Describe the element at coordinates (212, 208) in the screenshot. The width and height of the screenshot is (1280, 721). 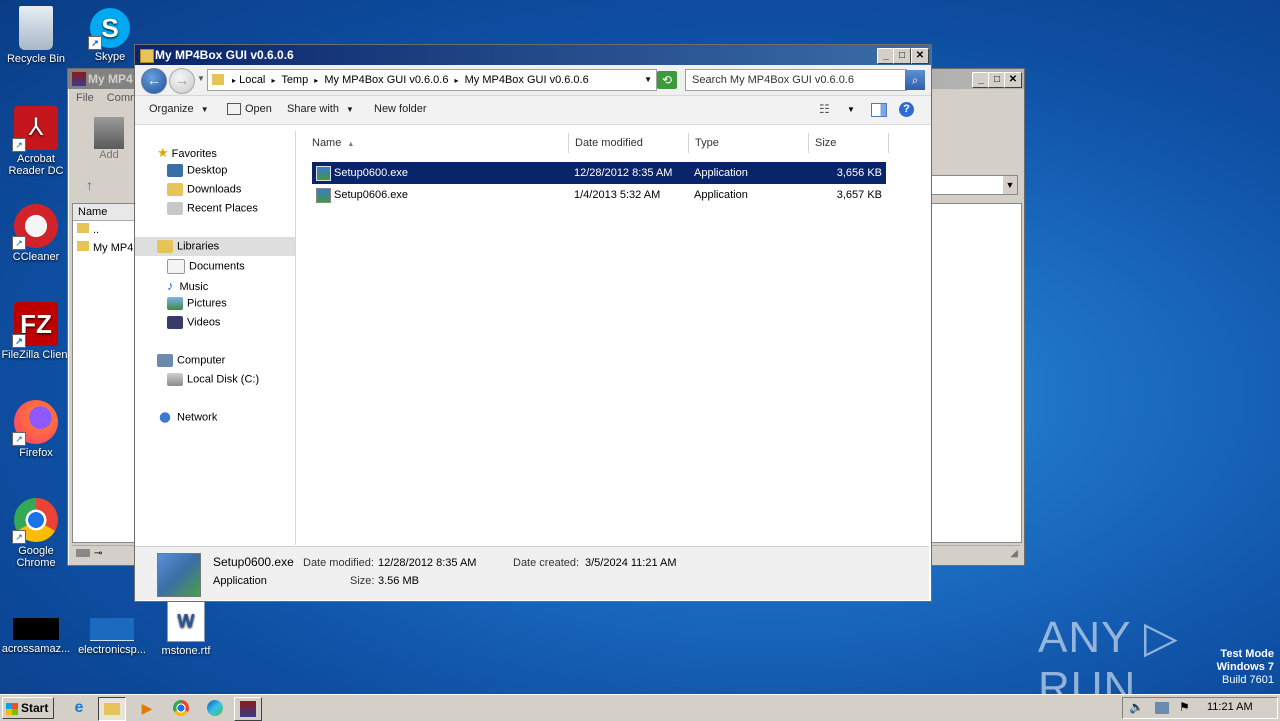
I see `nav-recent-places: Recent Places` at that location.